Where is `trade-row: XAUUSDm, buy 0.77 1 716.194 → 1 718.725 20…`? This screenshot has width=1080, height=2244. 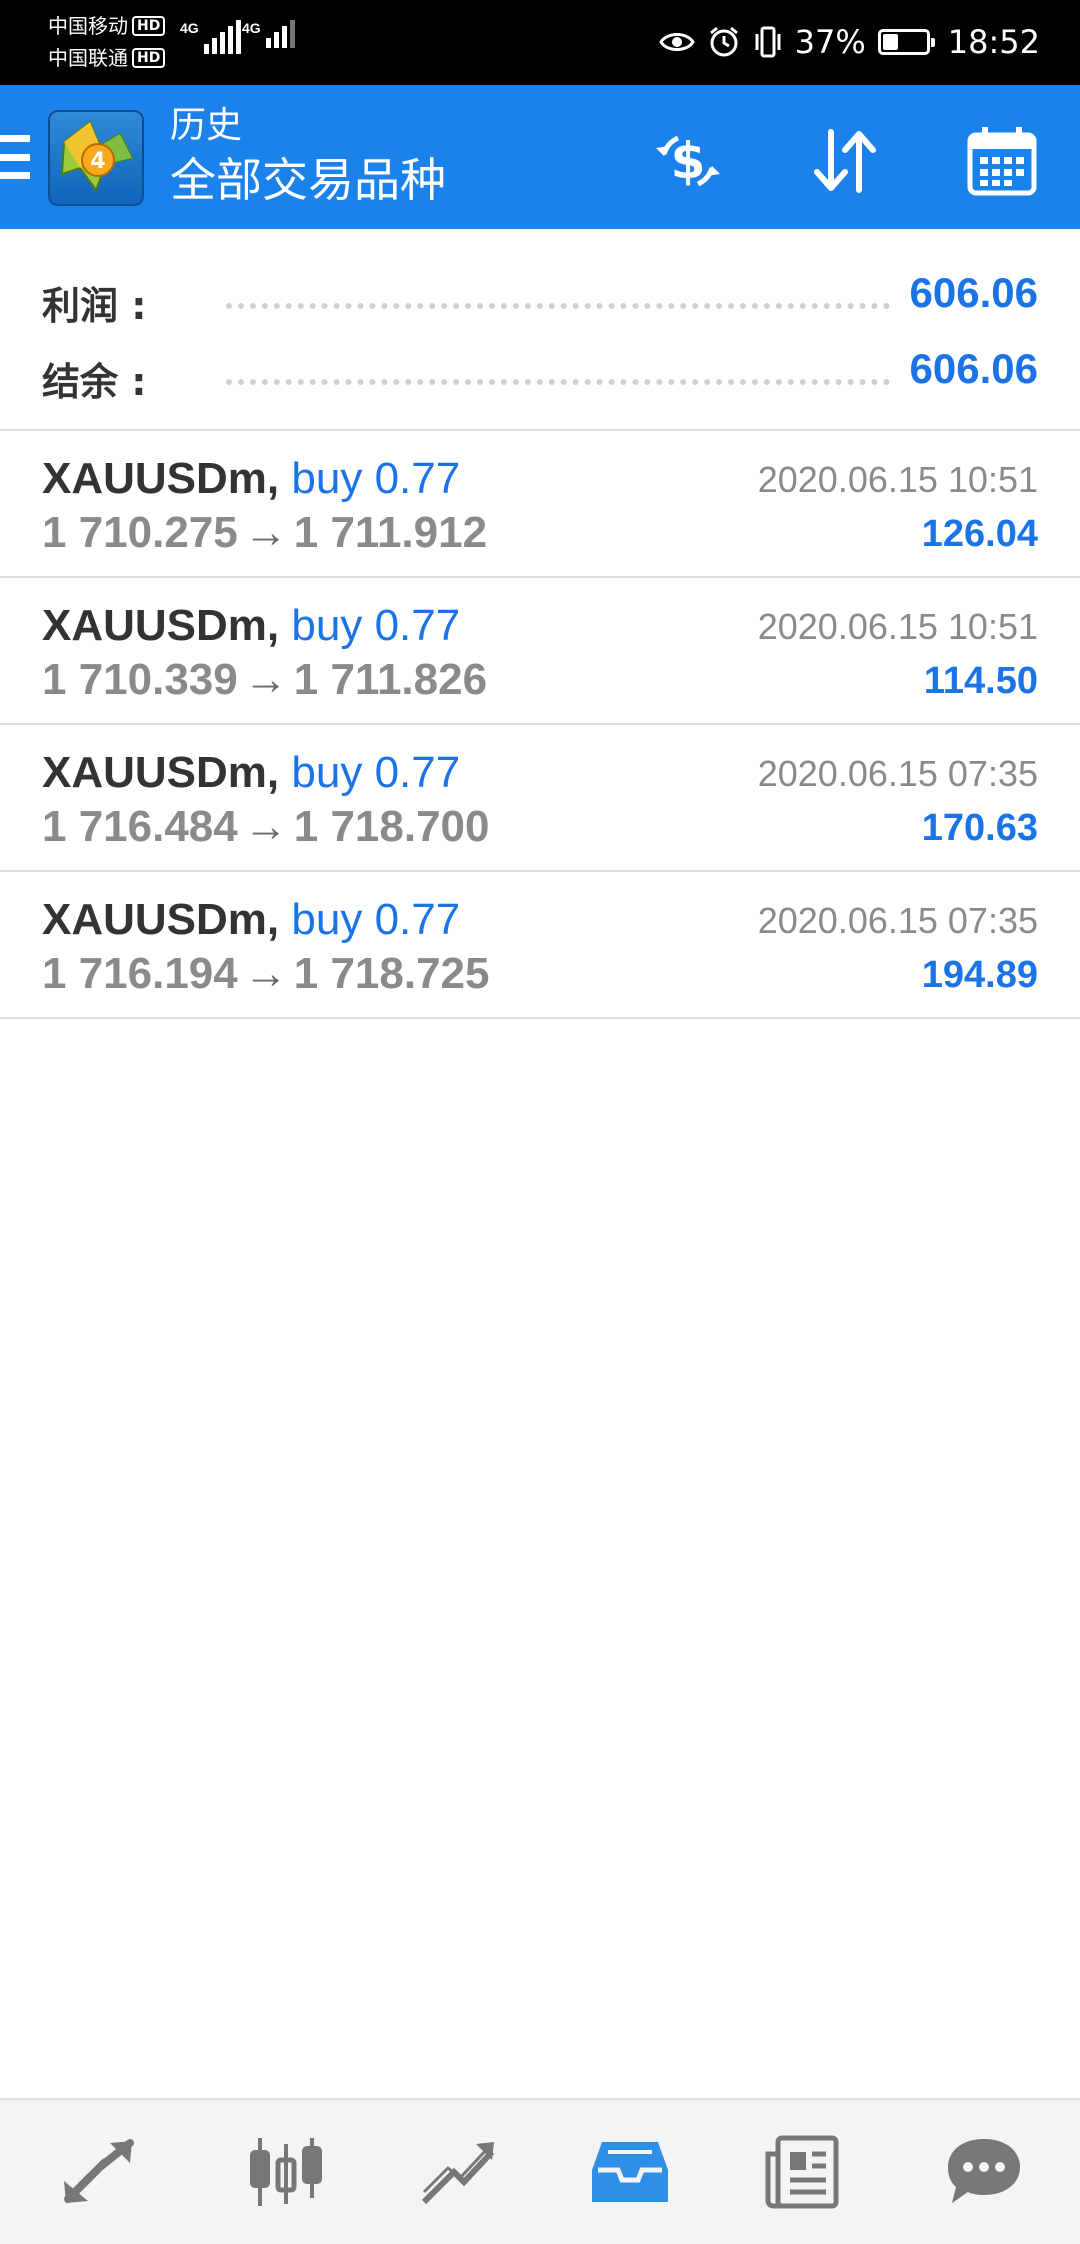 trade-row: XAUUSDm, buy 0.77 1 716.194 → 1 718.725 20… is located at coordinates (540, 945).